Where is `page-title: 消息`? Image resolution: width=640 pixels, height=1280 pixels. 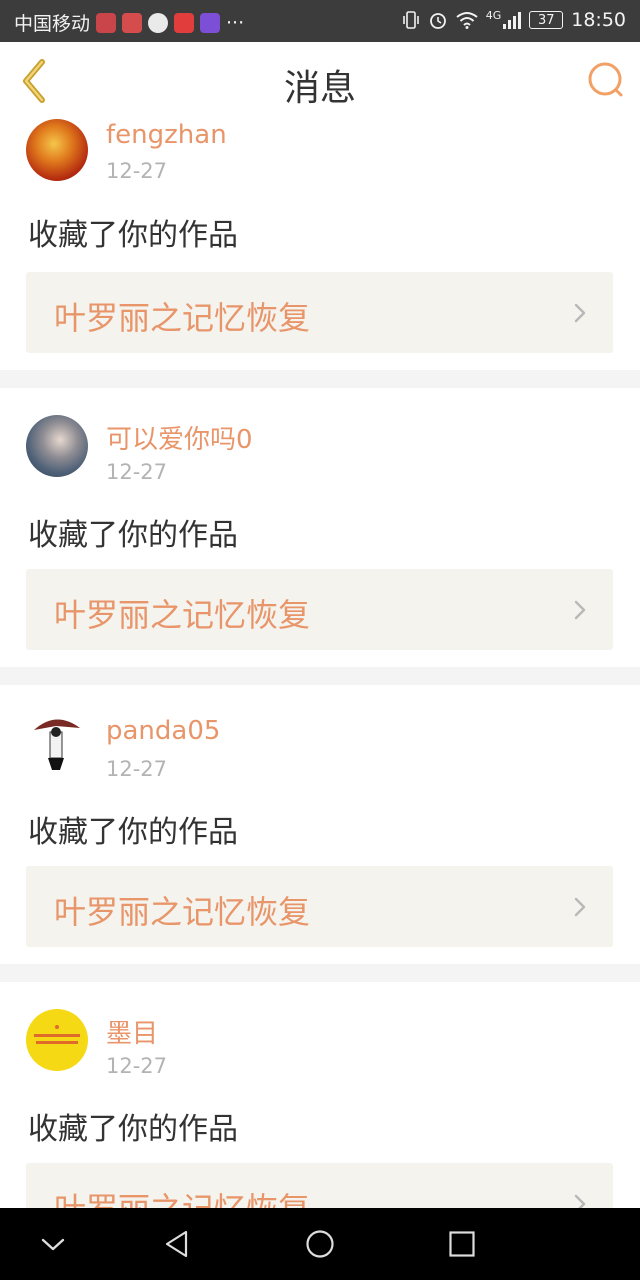 page-title: 消息 is located at coordinates (319, 88).